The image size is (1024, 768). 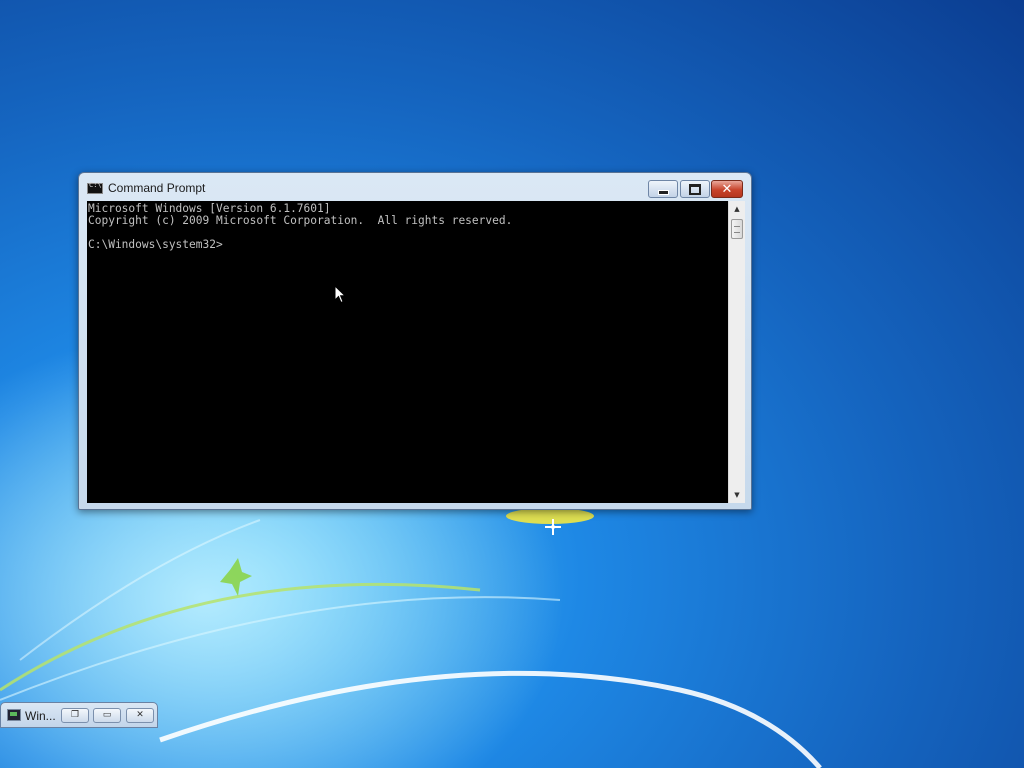 I want to click on maximize-button, so click(x=695, y=189).